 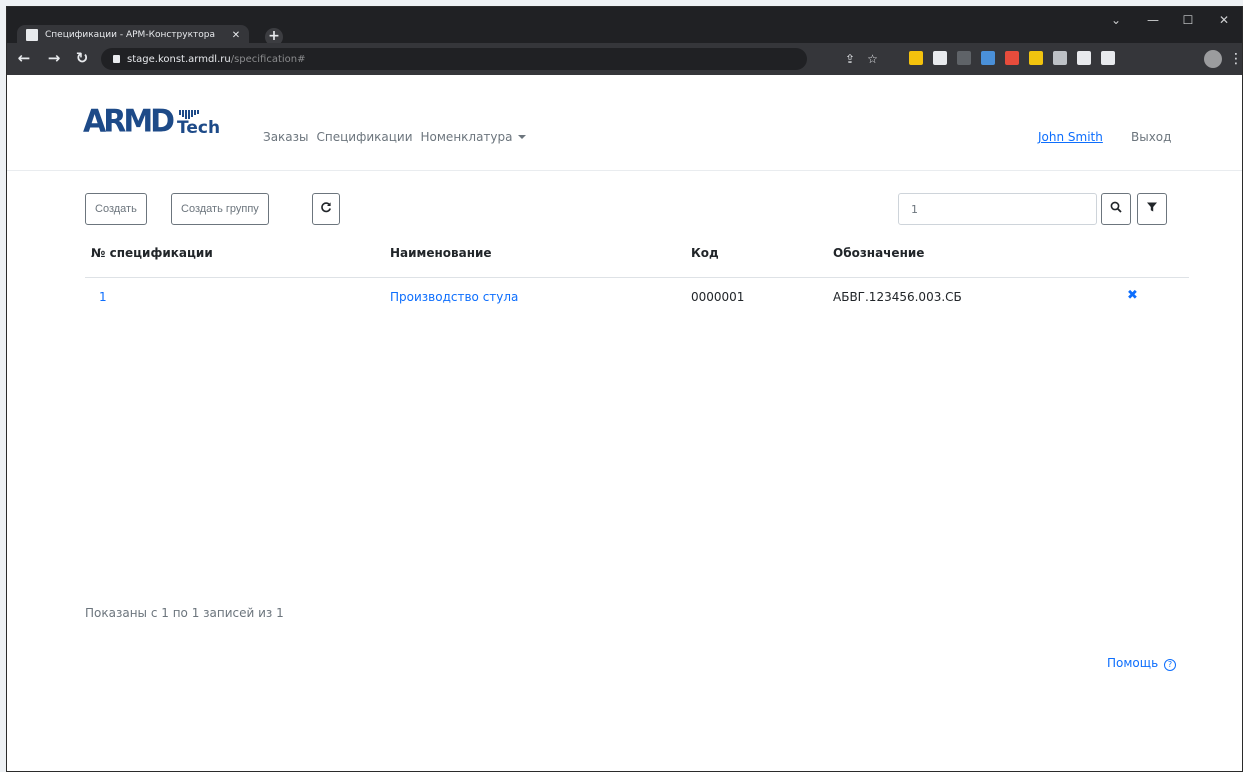 I want to click on share-icon: ⇪, so click(x=850, y=59).